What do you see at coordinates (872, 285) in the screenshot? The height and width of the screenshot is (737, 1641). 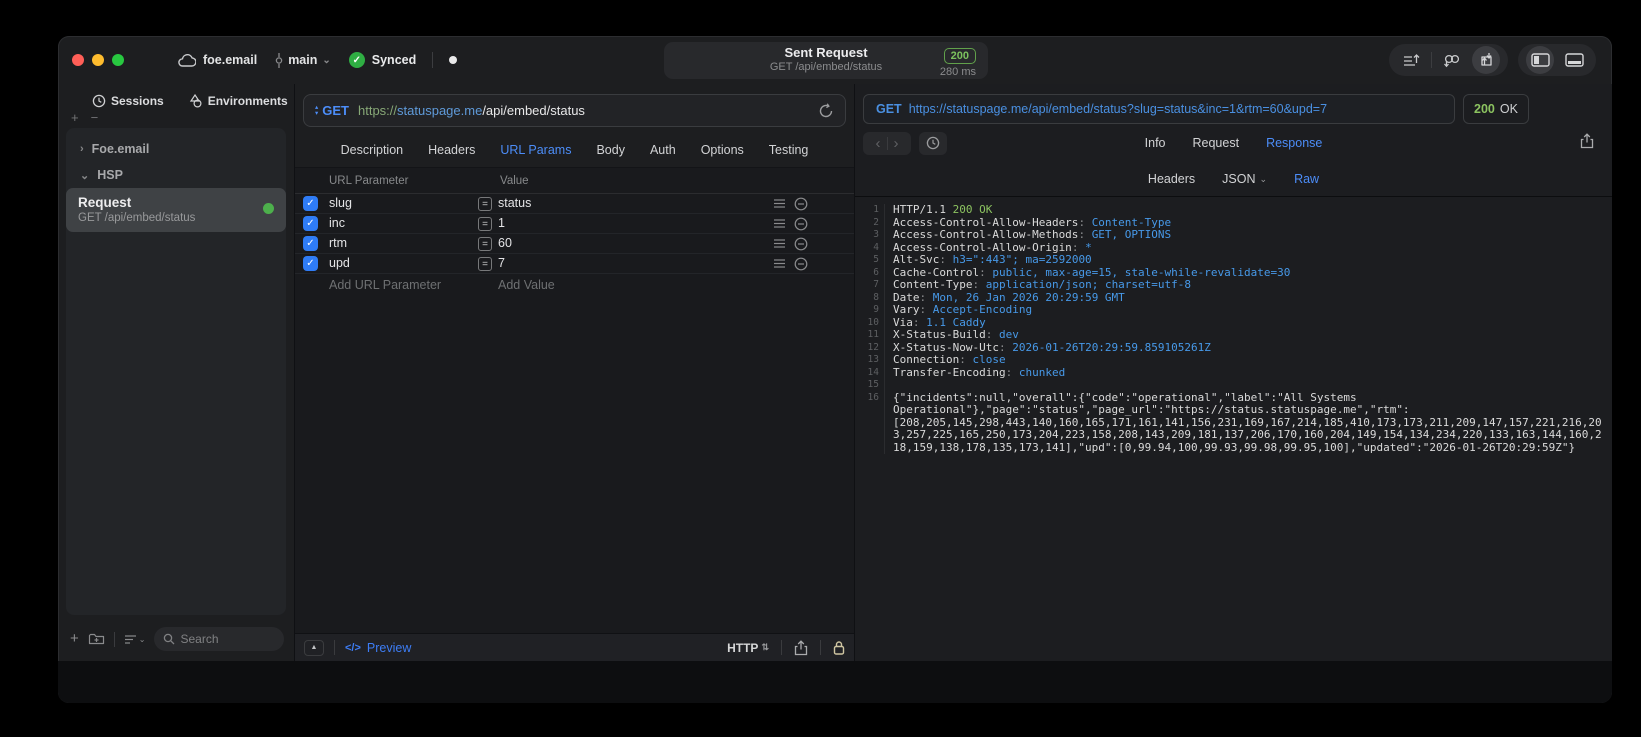 I see `line-number: 7` at bounding box center [872, 285].